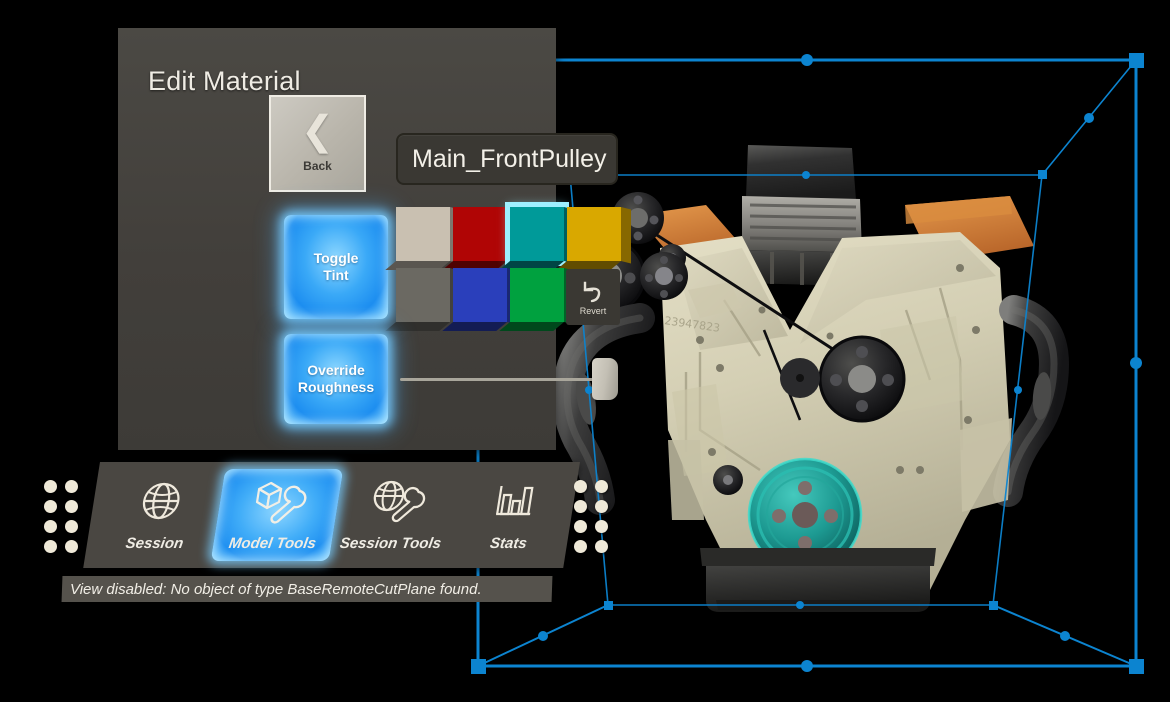 The width and height of the screenshot is (1170, 702). I want to click on toggle-tint-button: Toggle Tint, so click(336, 267).